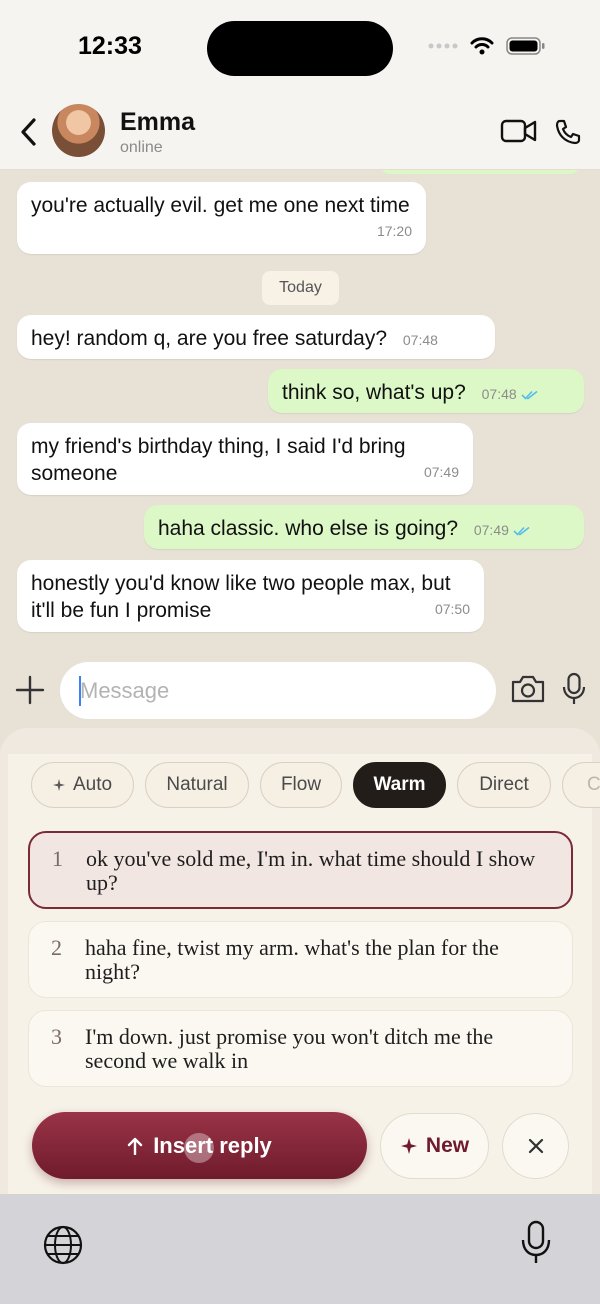  Describe the element at coordinates (300, 288) in the screenshot. I see `day-separator: Today` at that location.